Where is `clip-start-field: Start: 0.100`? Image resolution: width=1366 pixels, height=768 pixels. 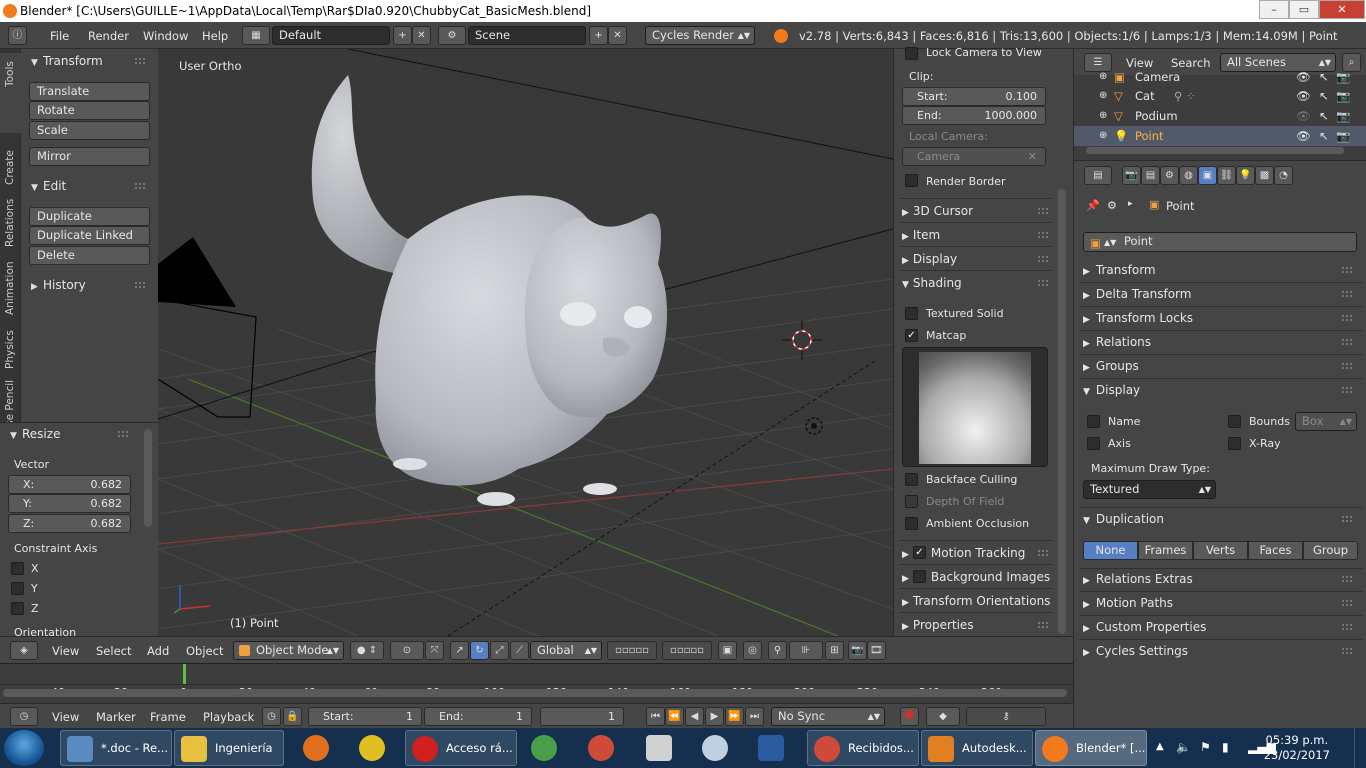 clip-start-field: Start: 0.100 is located at coordinates (974, 96).